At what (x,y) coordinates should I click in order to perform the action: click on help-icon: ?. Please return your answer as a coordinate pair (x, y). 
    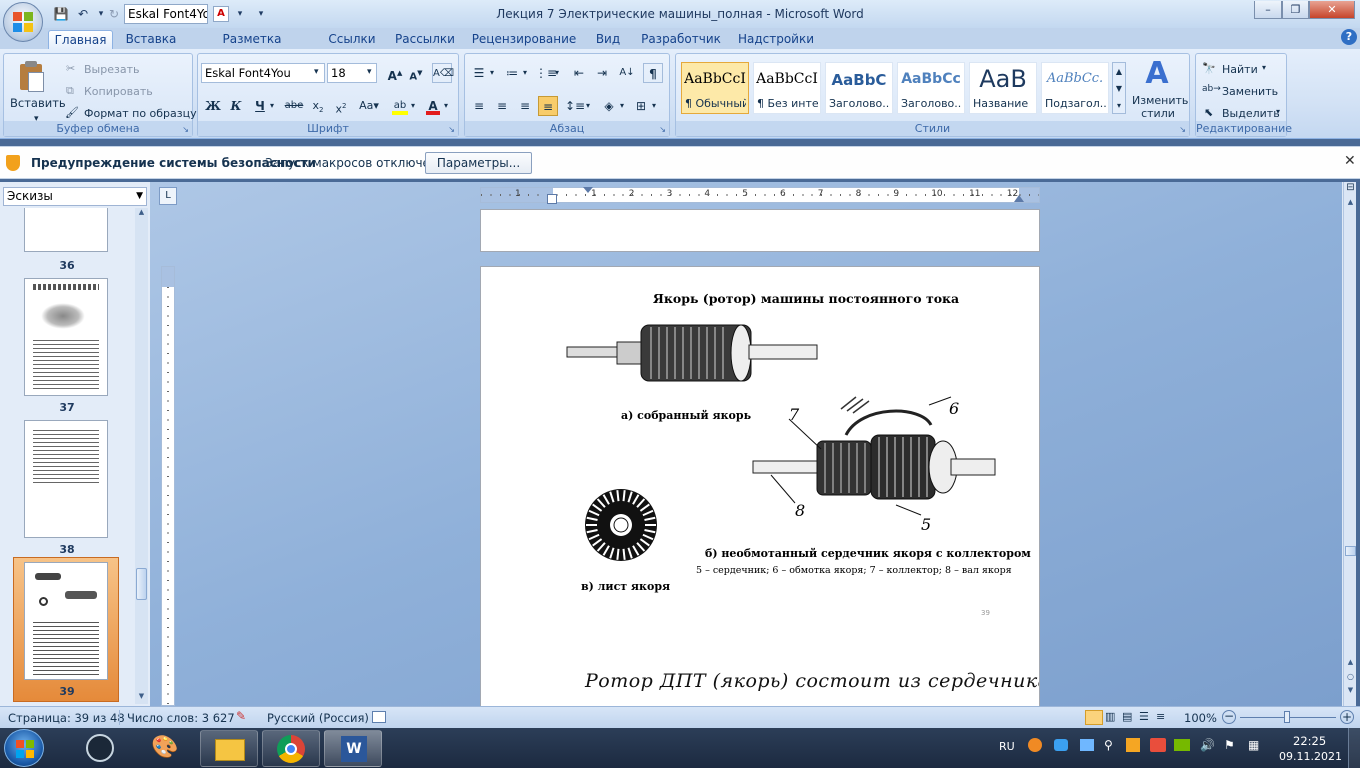
    Looking at the image, I should click on (1349, 37).